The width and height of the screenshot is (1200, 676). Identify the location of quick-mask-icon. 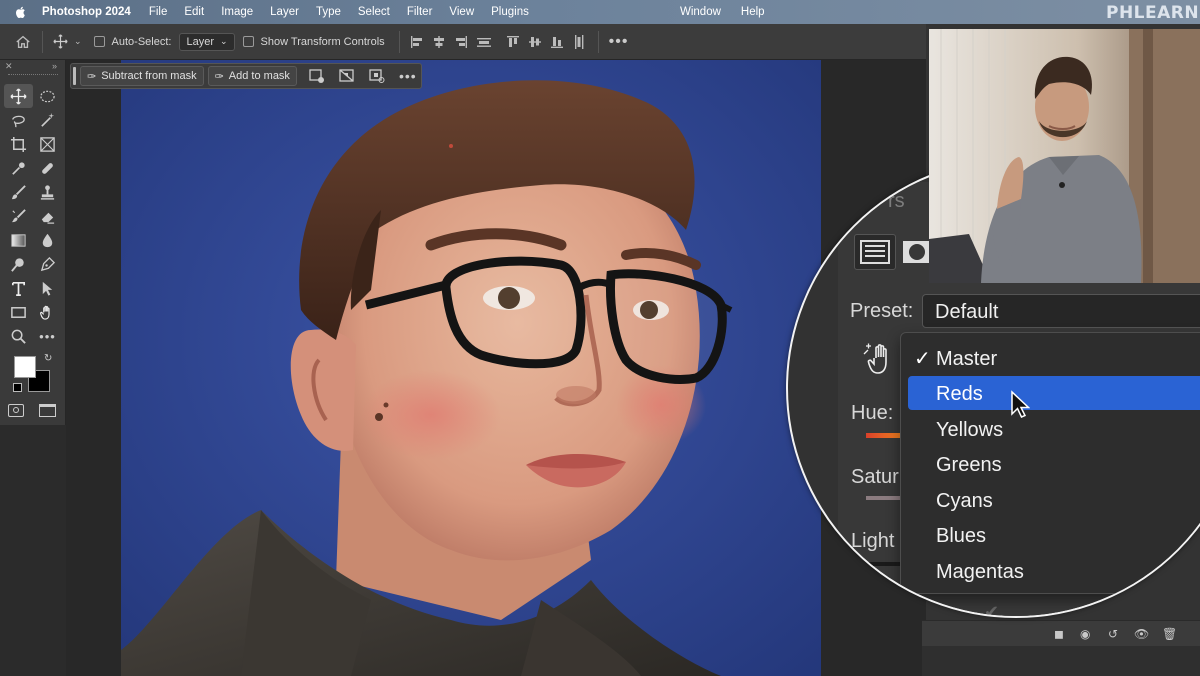
(16, 410).